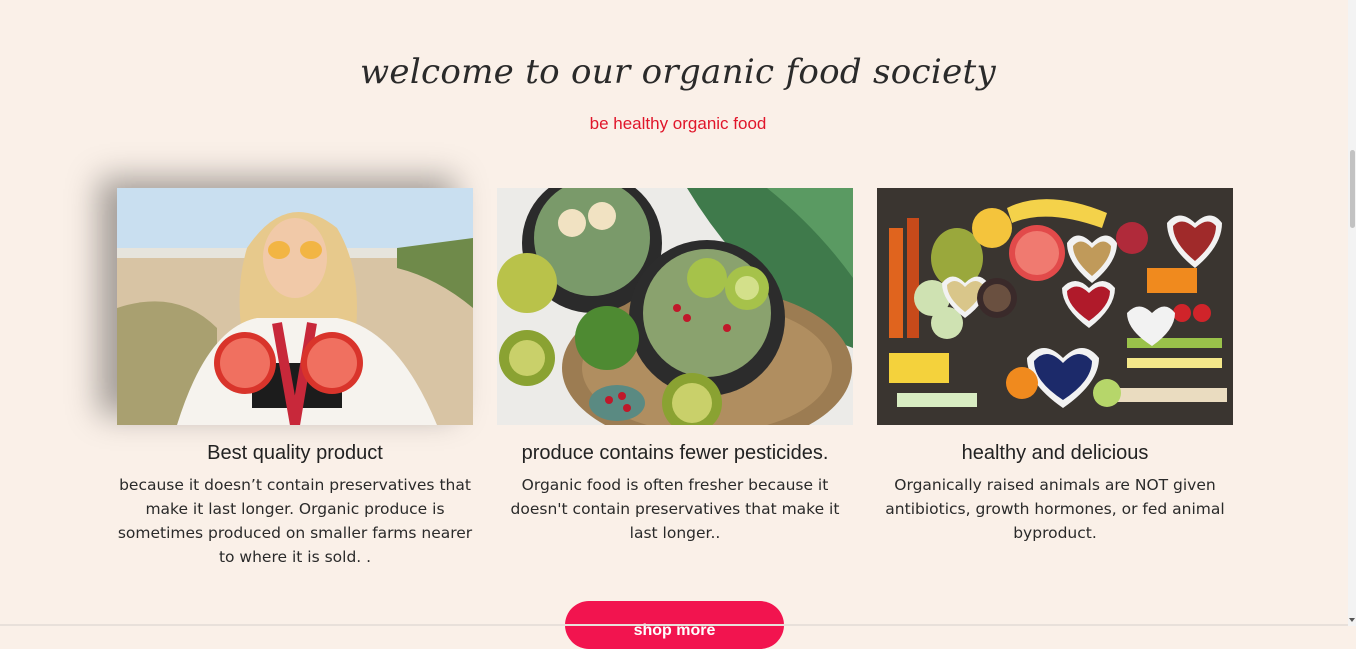  What do you see at coordinates (1055, 306) in the screenshot?
I see `card-image-heart-bowls-produce` at bounding box center [1055, 306].